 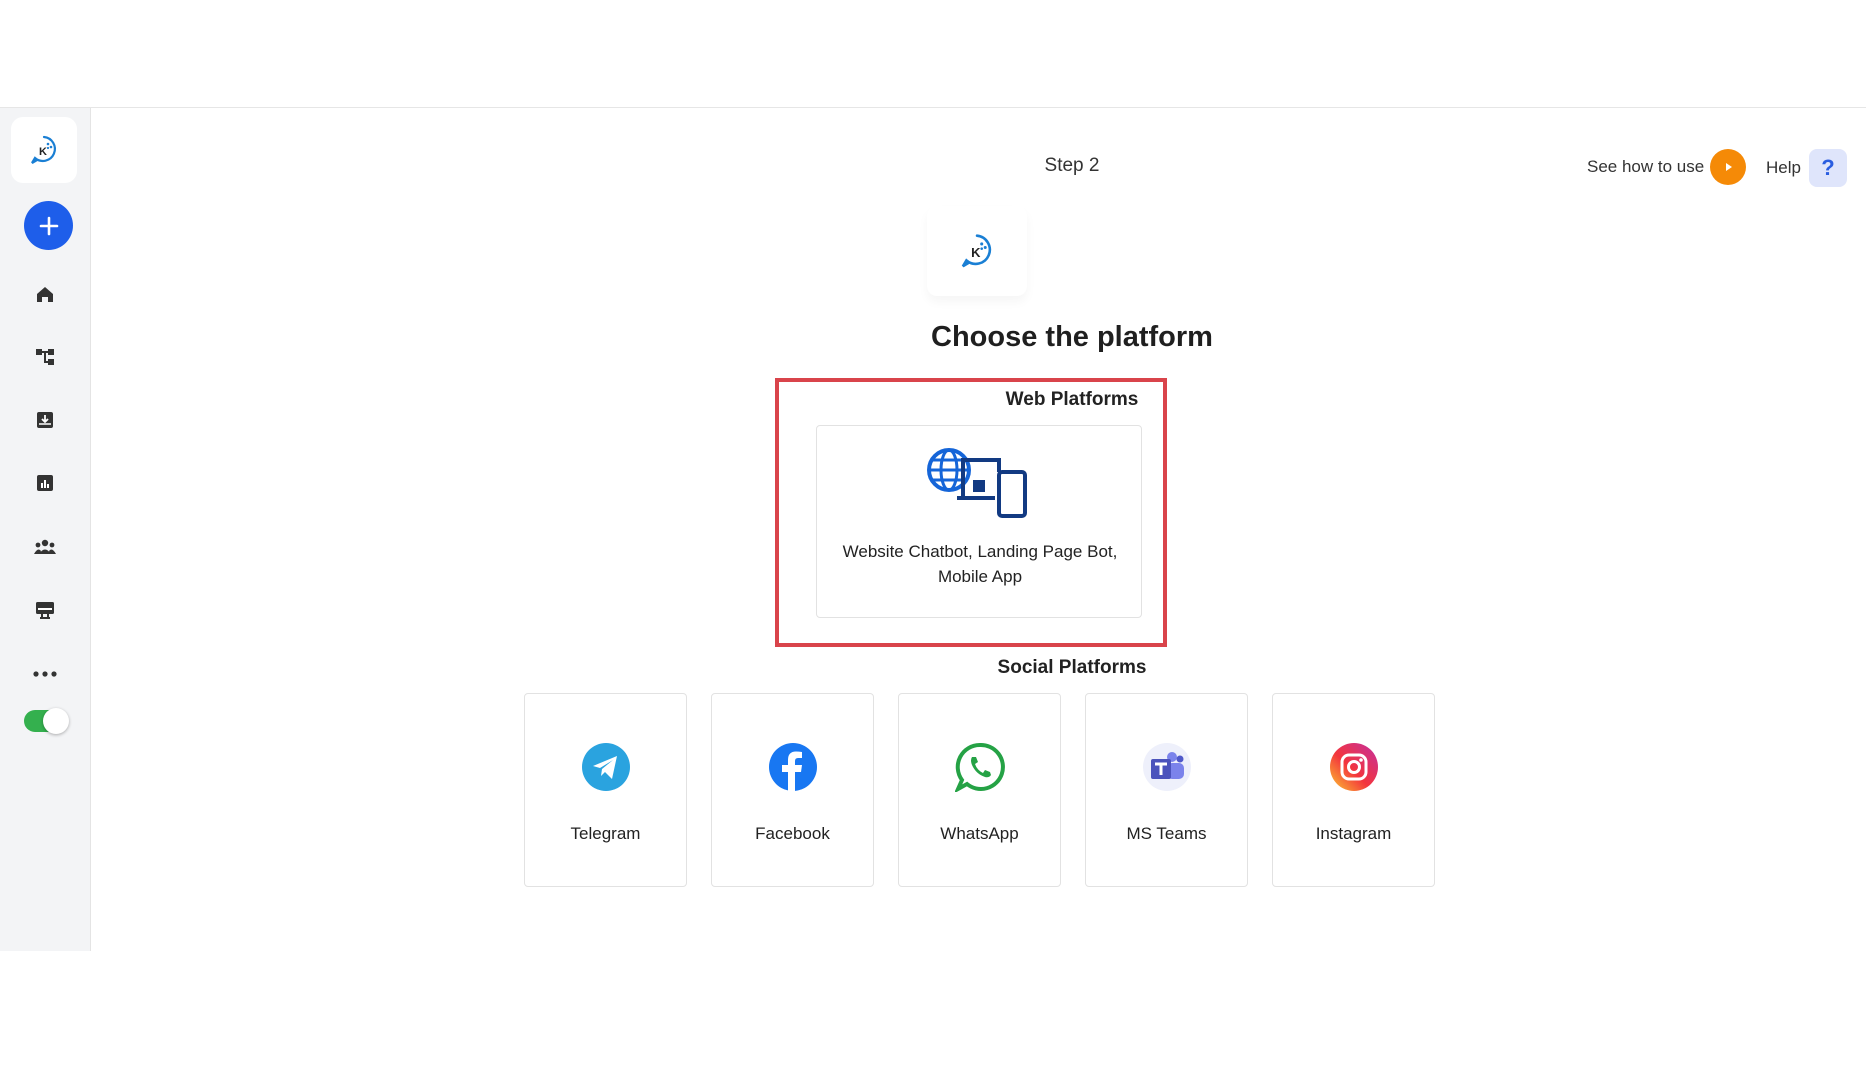 I want to click on telegram-card: Telegram, so click(x=605, y=790).